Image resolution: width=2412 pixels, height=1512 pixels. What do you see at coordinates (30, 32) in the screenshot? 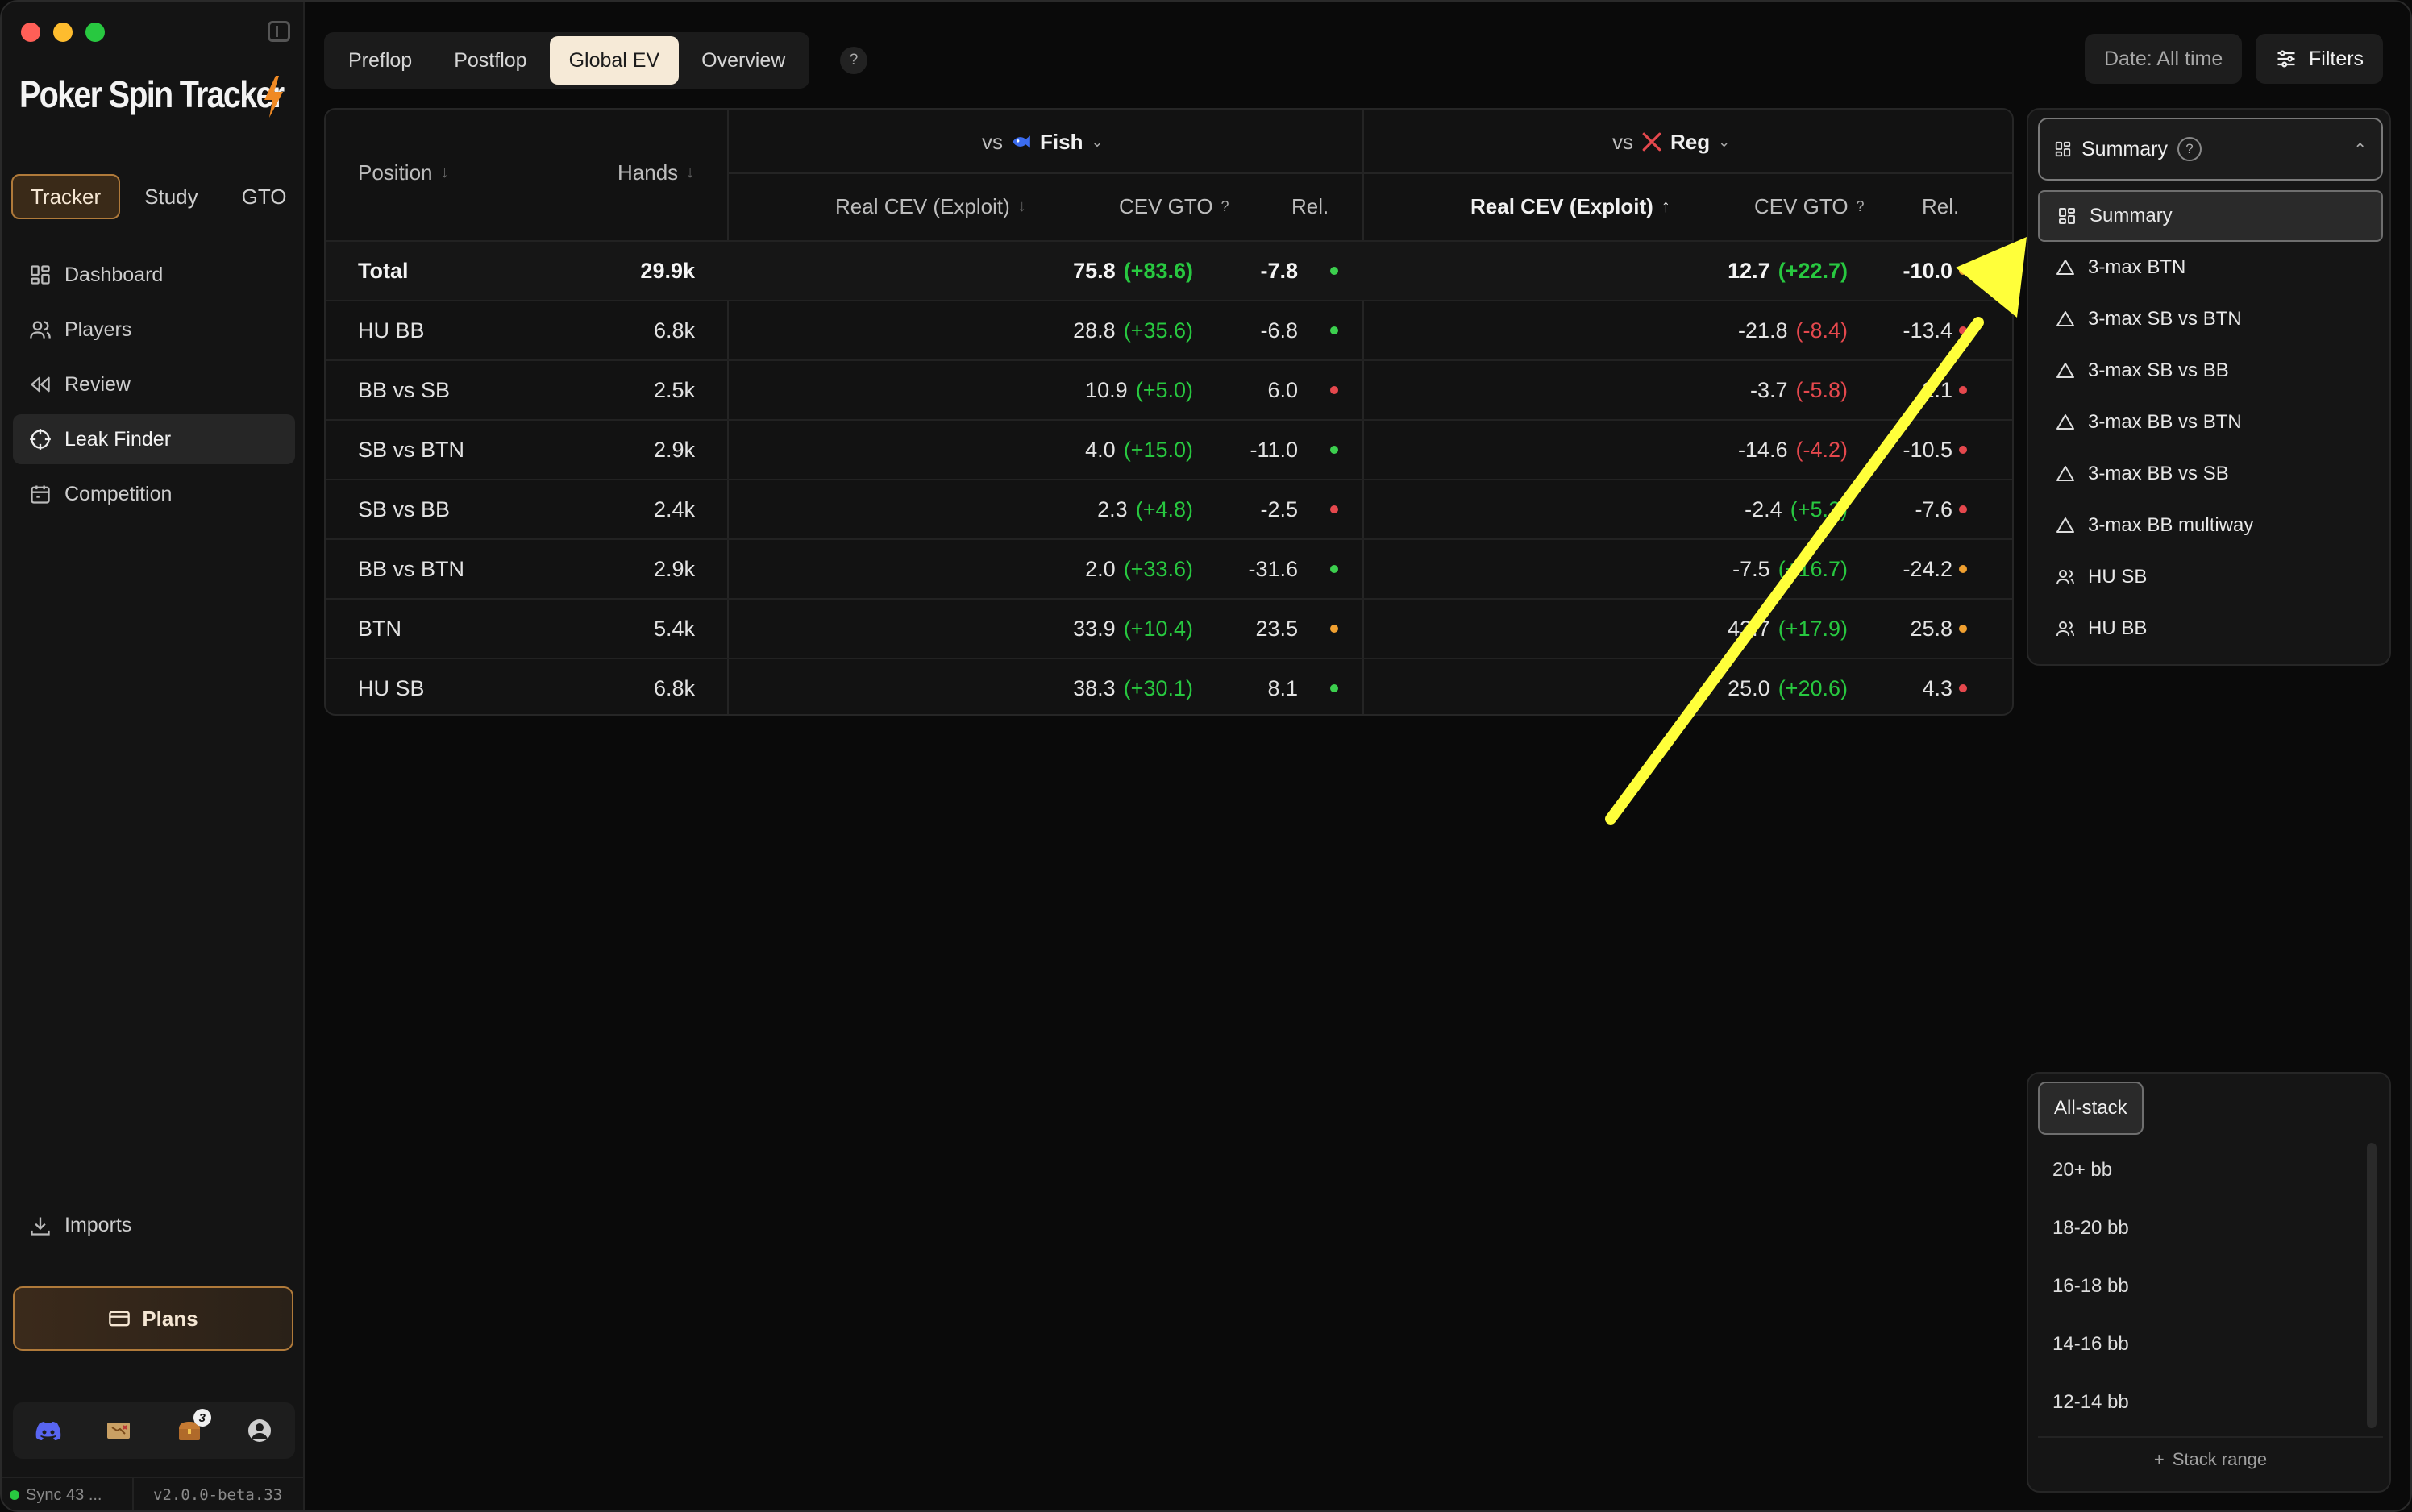
I see `close-window-button` at bounding box center [30, 32].